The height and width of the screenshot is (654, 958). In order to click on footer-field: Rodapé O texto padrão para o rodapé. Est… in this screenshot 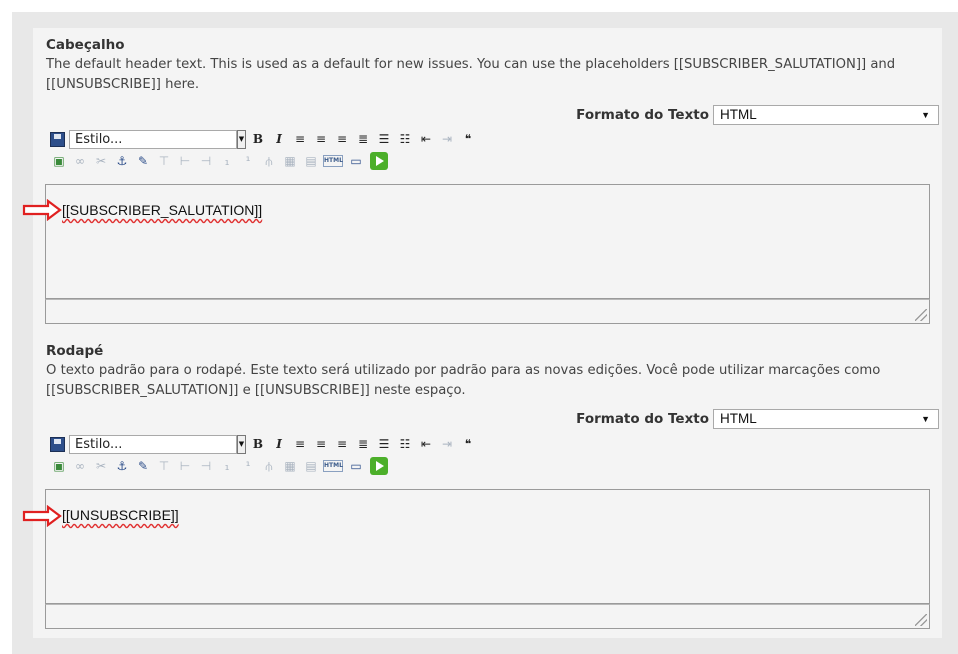, I will do `click(496, 371)`.